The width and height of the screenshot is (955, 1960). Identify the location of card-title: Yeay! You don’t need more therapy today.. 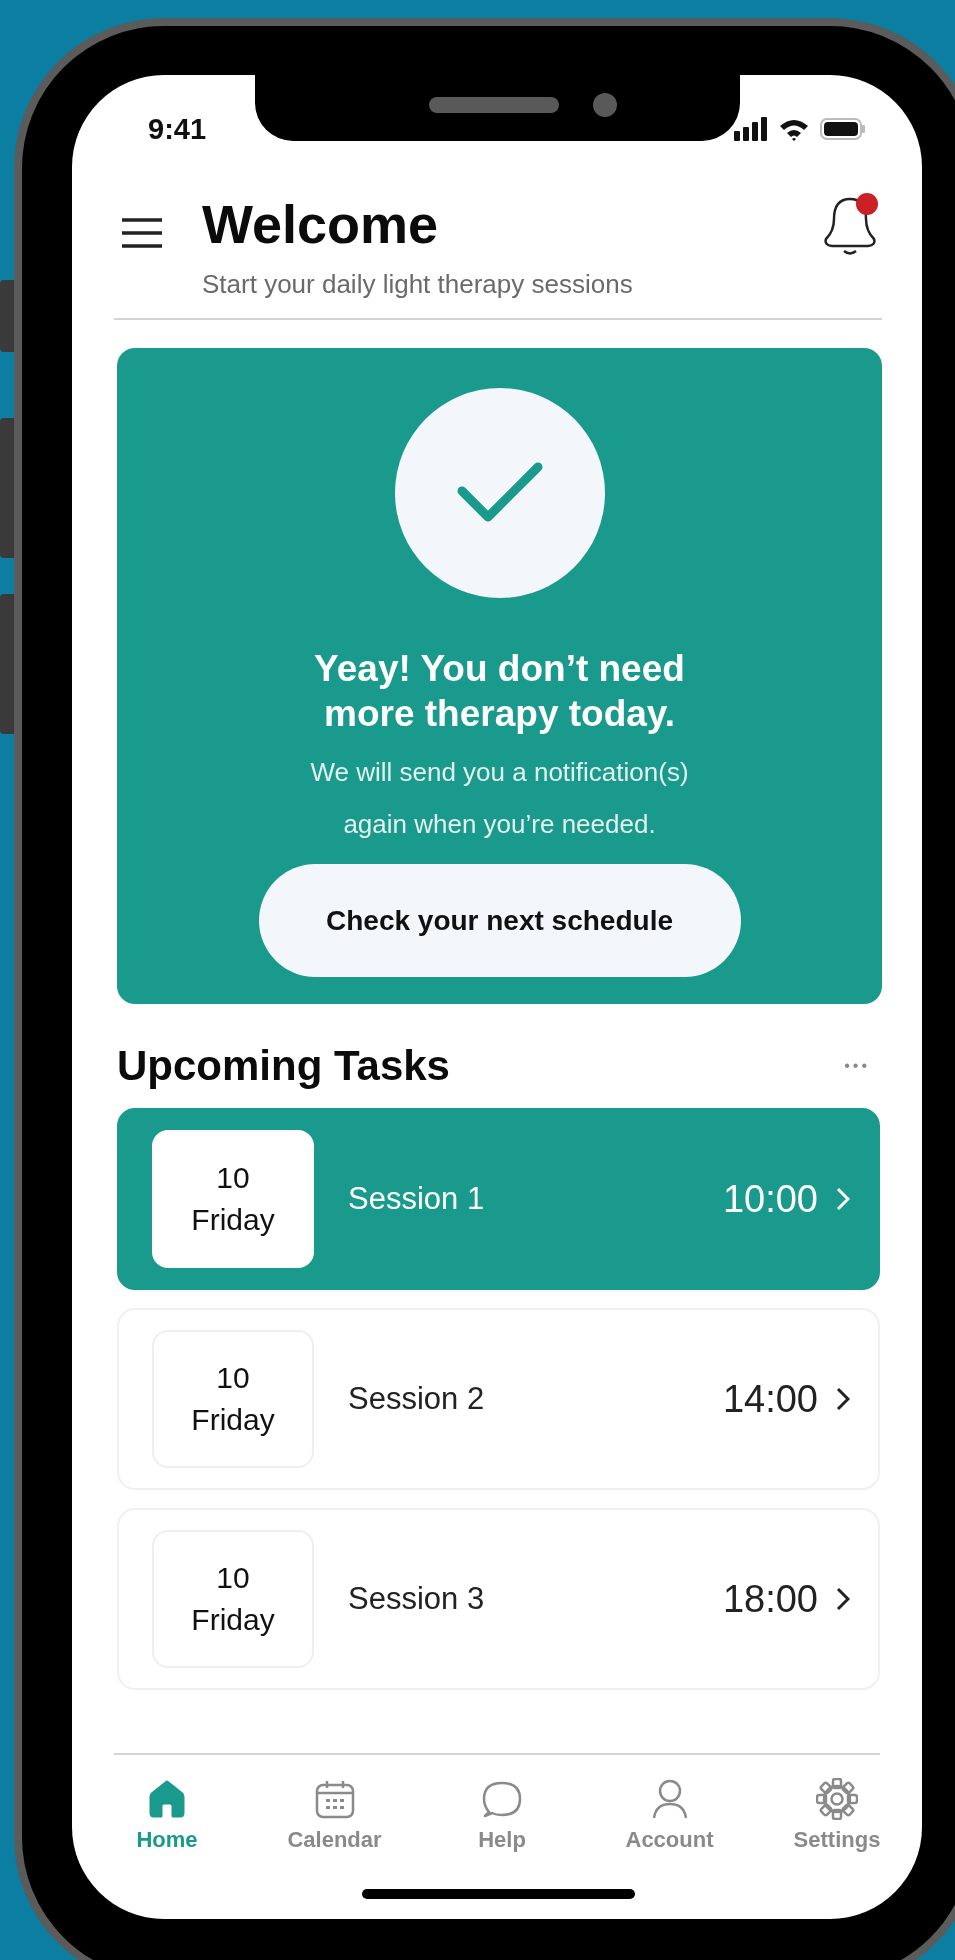
(499, 691).